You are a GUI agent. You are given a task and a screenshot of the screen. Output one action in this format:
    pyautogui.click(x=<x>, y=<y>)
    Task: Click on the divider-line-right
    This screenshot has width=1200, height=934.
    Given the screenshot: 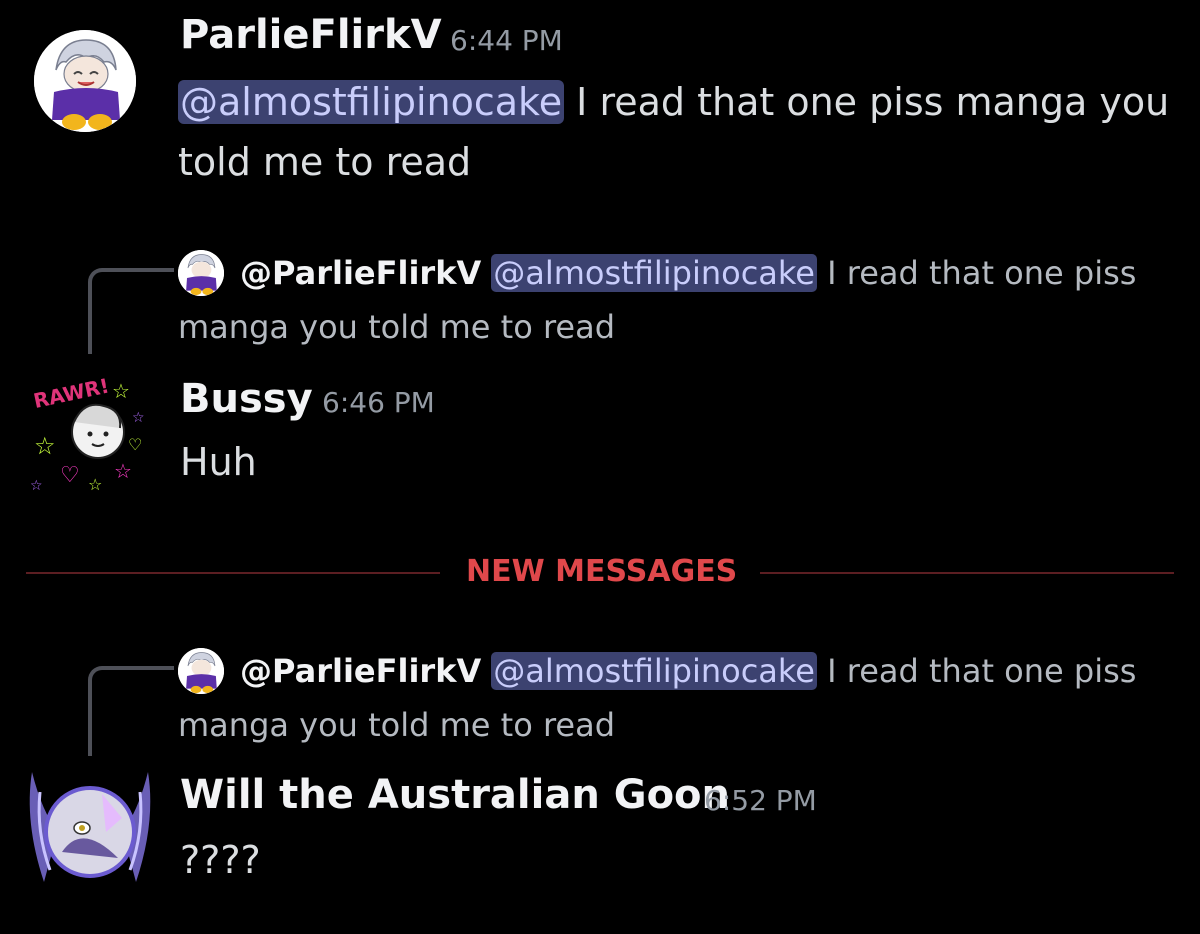 What is the action you would take?
    pyautogui.click(x=967, y=573)
    